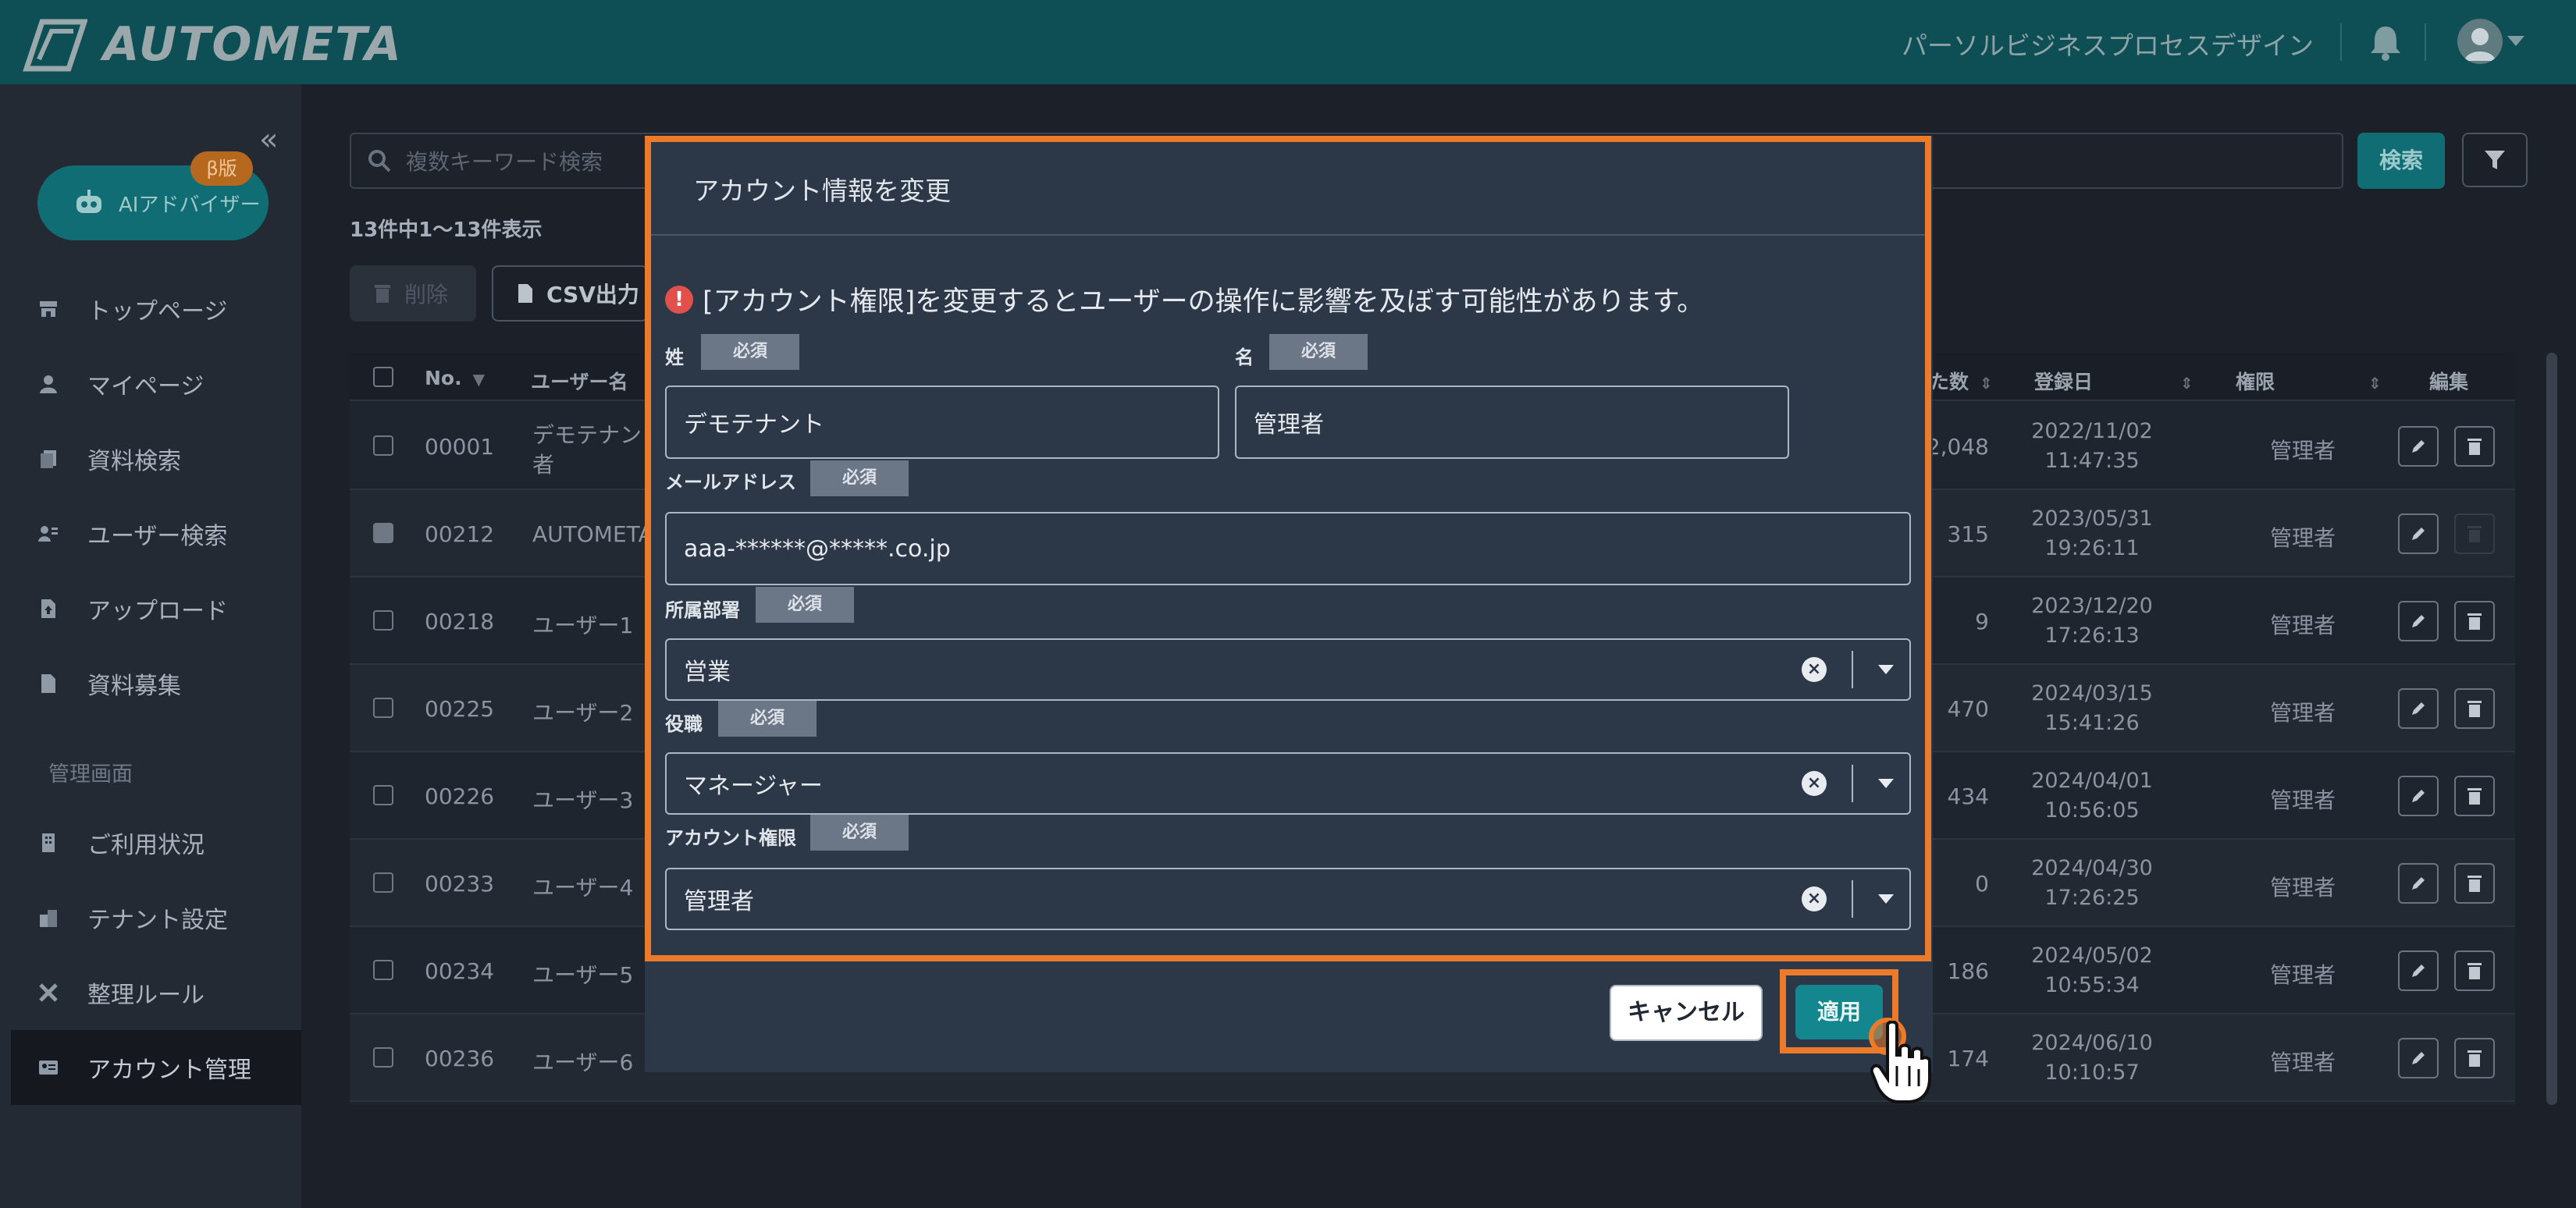 Image resolution: width=2576 pixels, height=1208 pixels. What do you see at coordinates (146, 995) in the screenshot?
I see `sidebar-item-label: 整理ルール` at bounding box center [146, 995].